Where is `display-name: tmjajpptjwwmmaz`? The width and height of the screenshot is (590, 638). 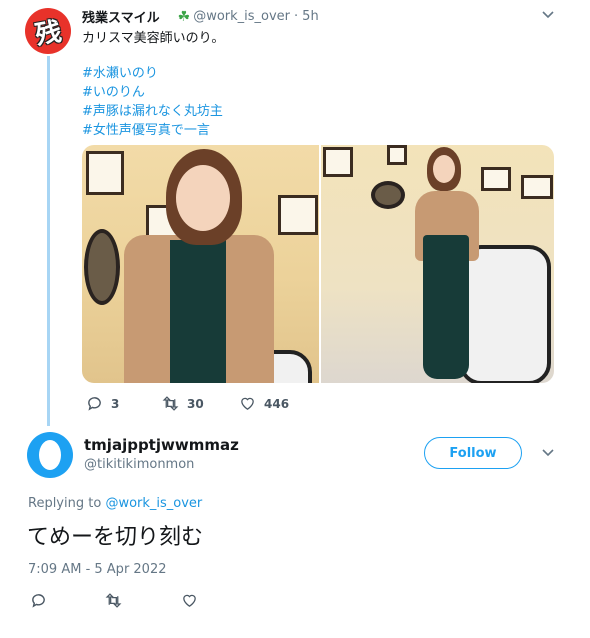 display-name: tmjajpptjwwmmaz is located at coordinates (161, 445).